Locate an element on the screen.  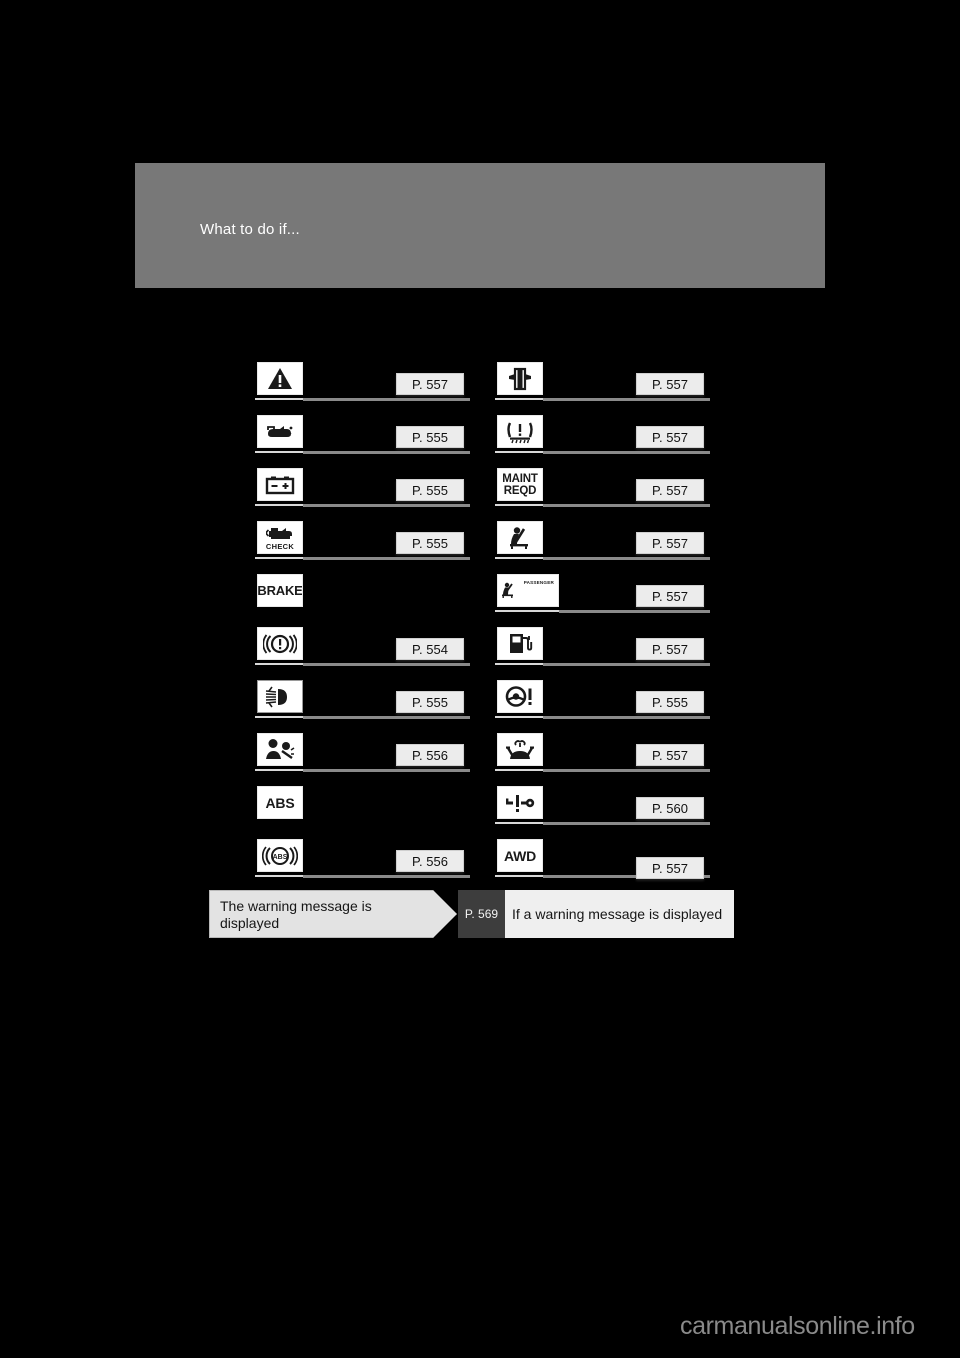
seat-belt-reminder-icon is located at coordinates (520, 537).